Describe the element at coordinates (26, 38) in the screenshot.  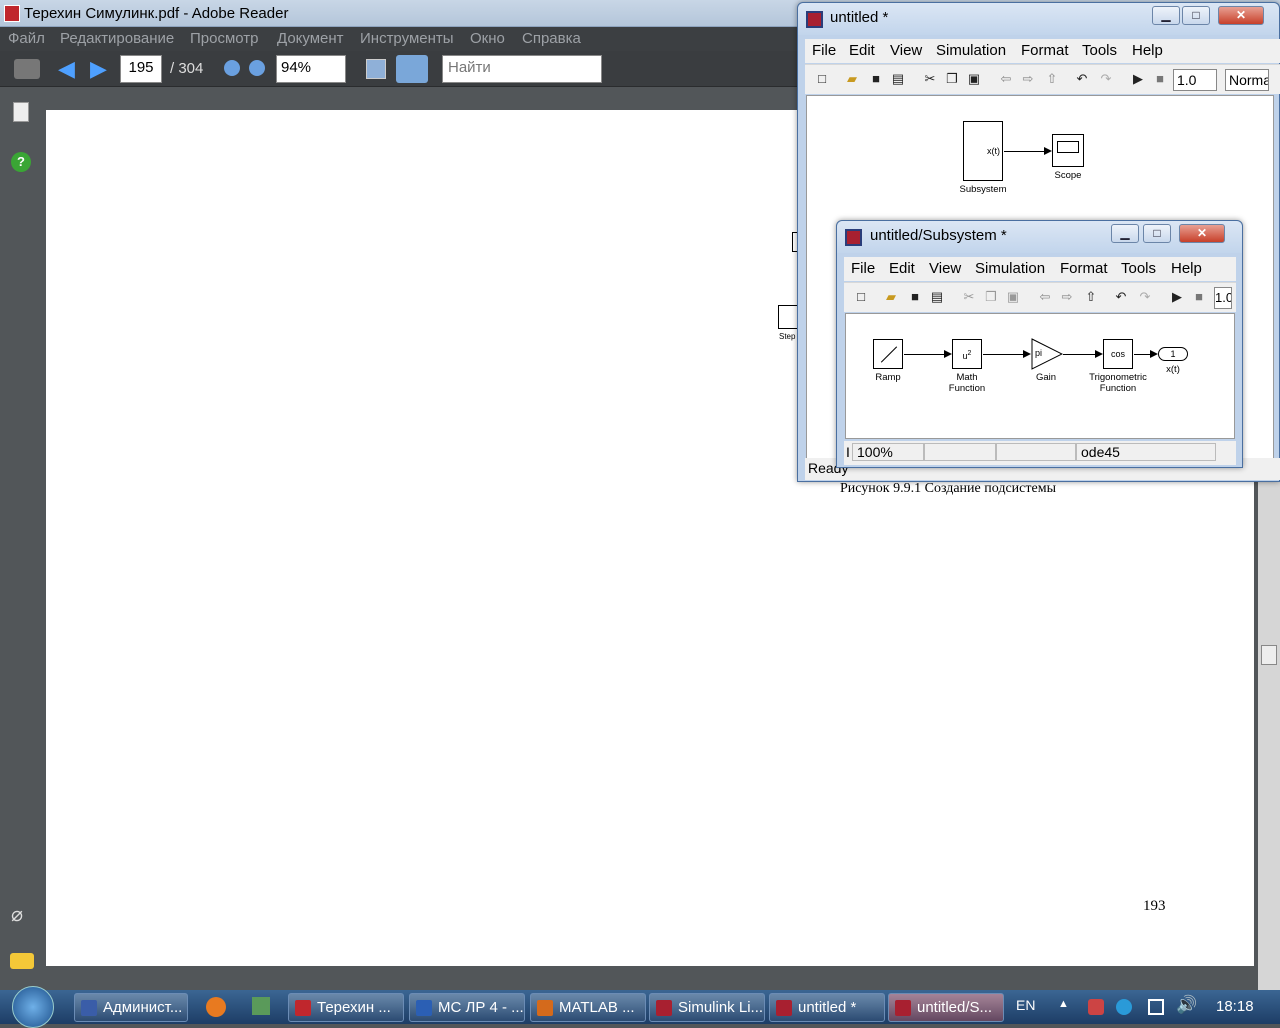
I see `menu-file-ru: Файл` at that location.